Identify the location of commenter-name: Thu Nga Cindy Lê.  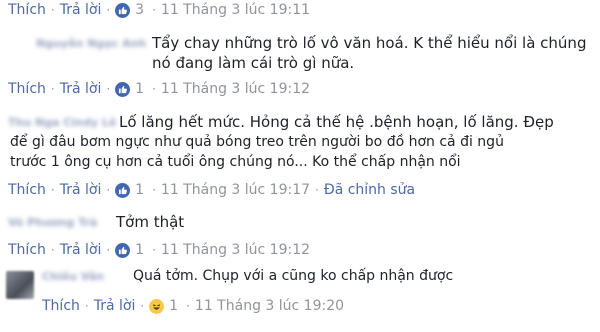
(62, 122).